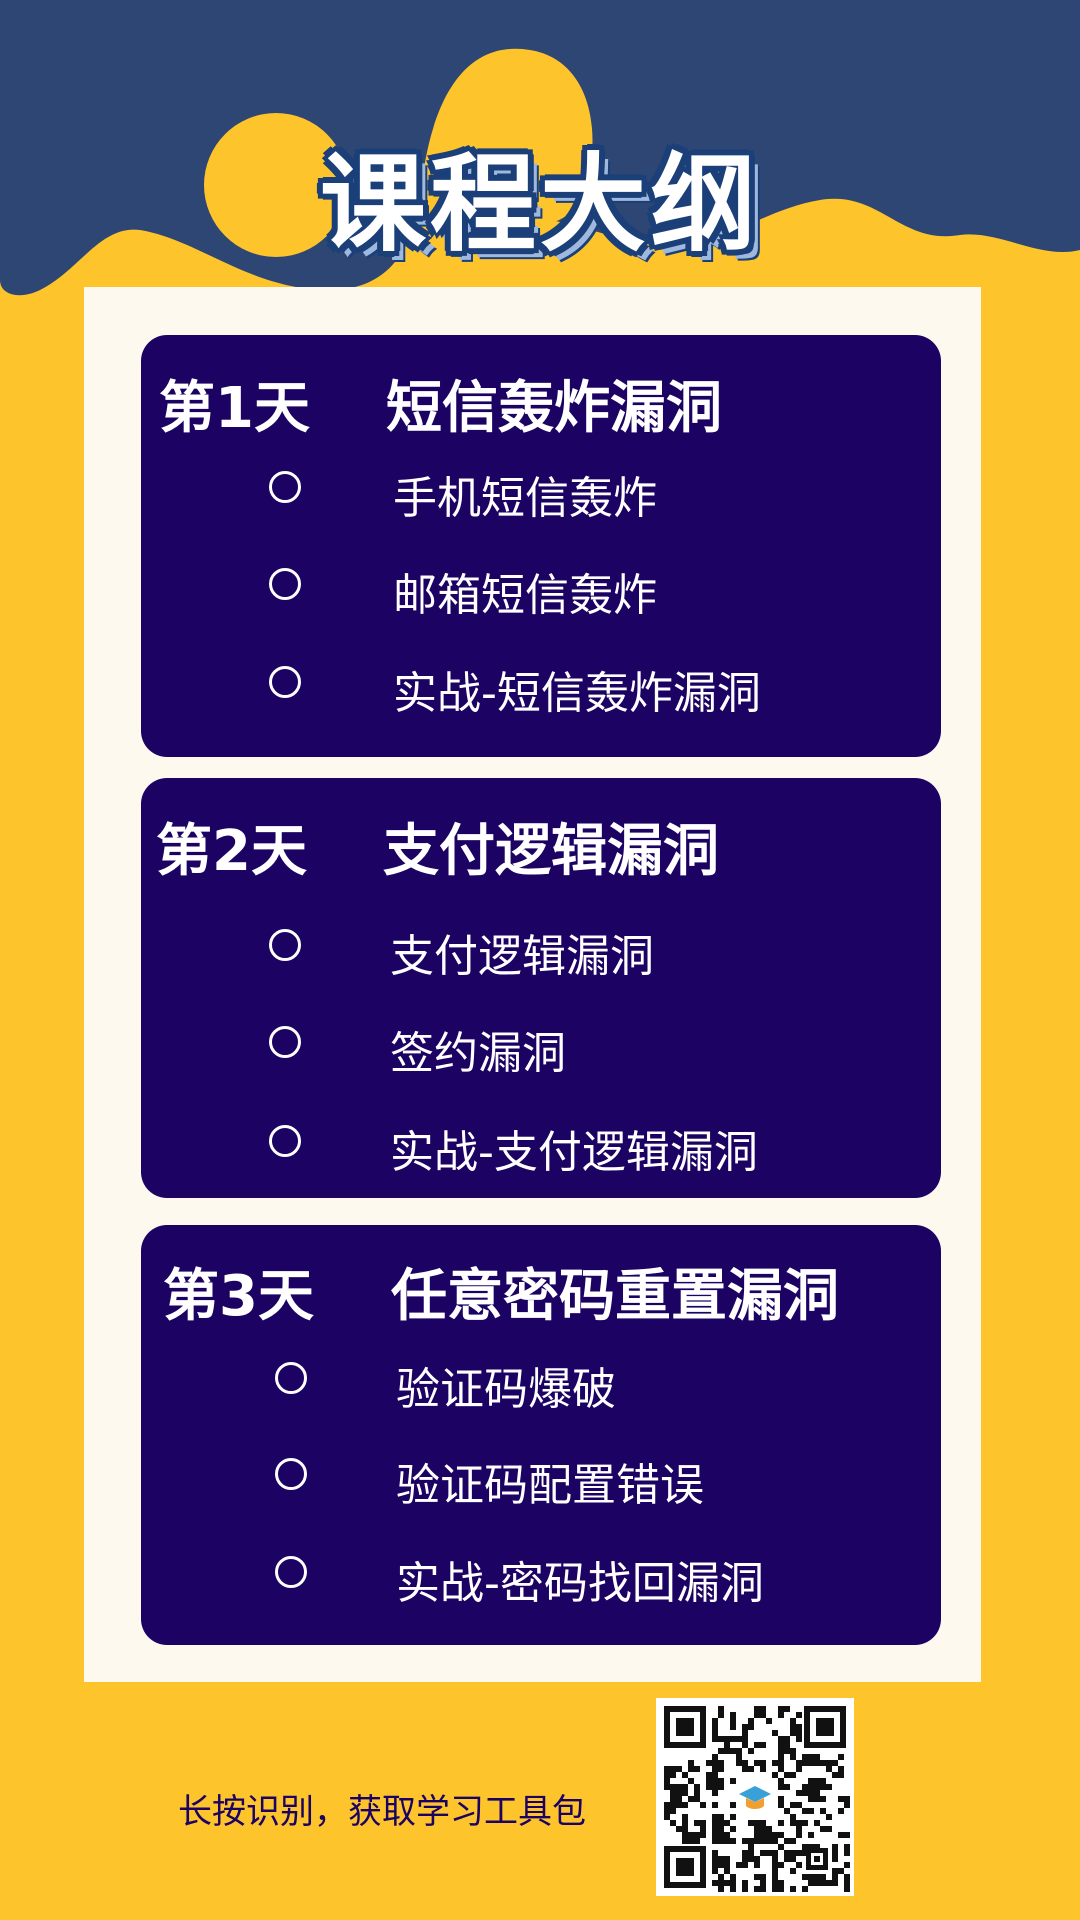  I want to click on list-item: 验证码爆破, so click(506, 1389).